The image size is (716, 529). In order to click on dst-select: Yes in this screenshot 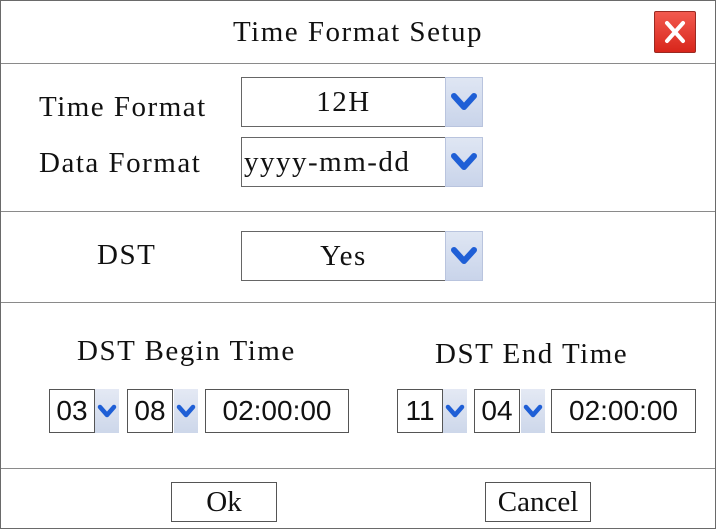, I will do `click(343, 256)`.